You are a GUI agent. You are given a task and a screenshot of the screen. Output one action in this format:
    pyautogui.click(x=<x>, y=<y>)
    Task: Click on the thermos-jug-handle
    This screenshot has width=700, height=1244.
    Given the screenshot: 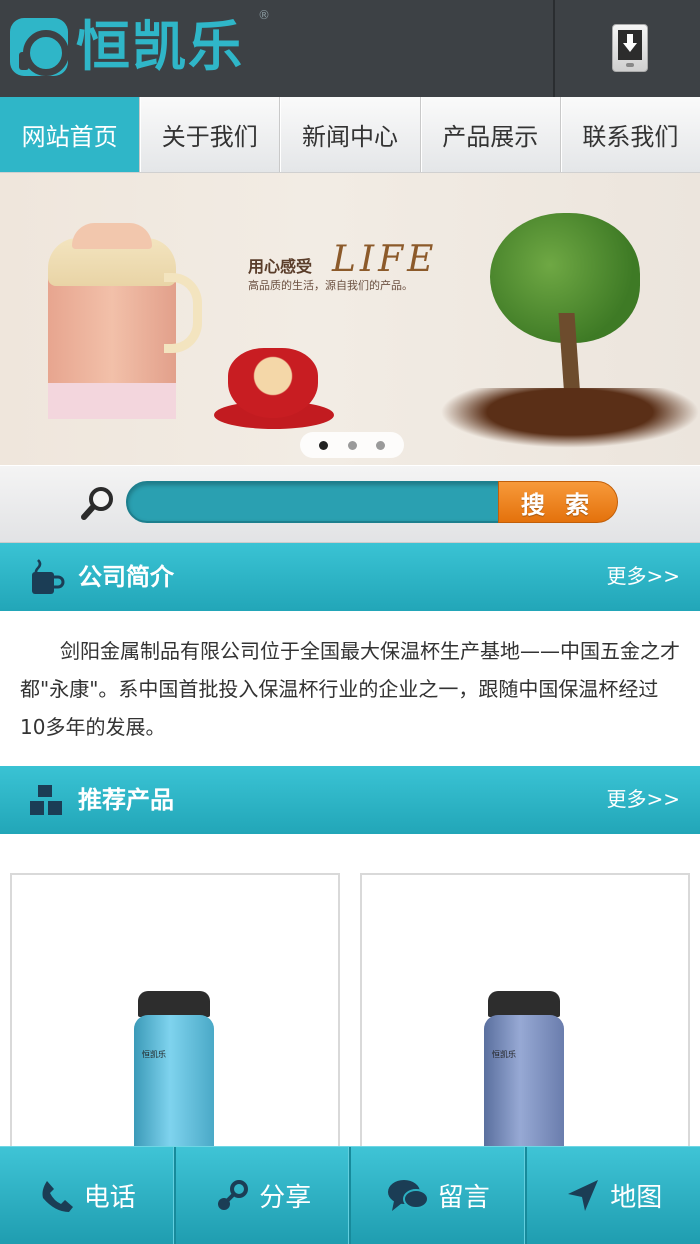 What is the action you would take?
    pyautogui.click(x=183, y=313)
    